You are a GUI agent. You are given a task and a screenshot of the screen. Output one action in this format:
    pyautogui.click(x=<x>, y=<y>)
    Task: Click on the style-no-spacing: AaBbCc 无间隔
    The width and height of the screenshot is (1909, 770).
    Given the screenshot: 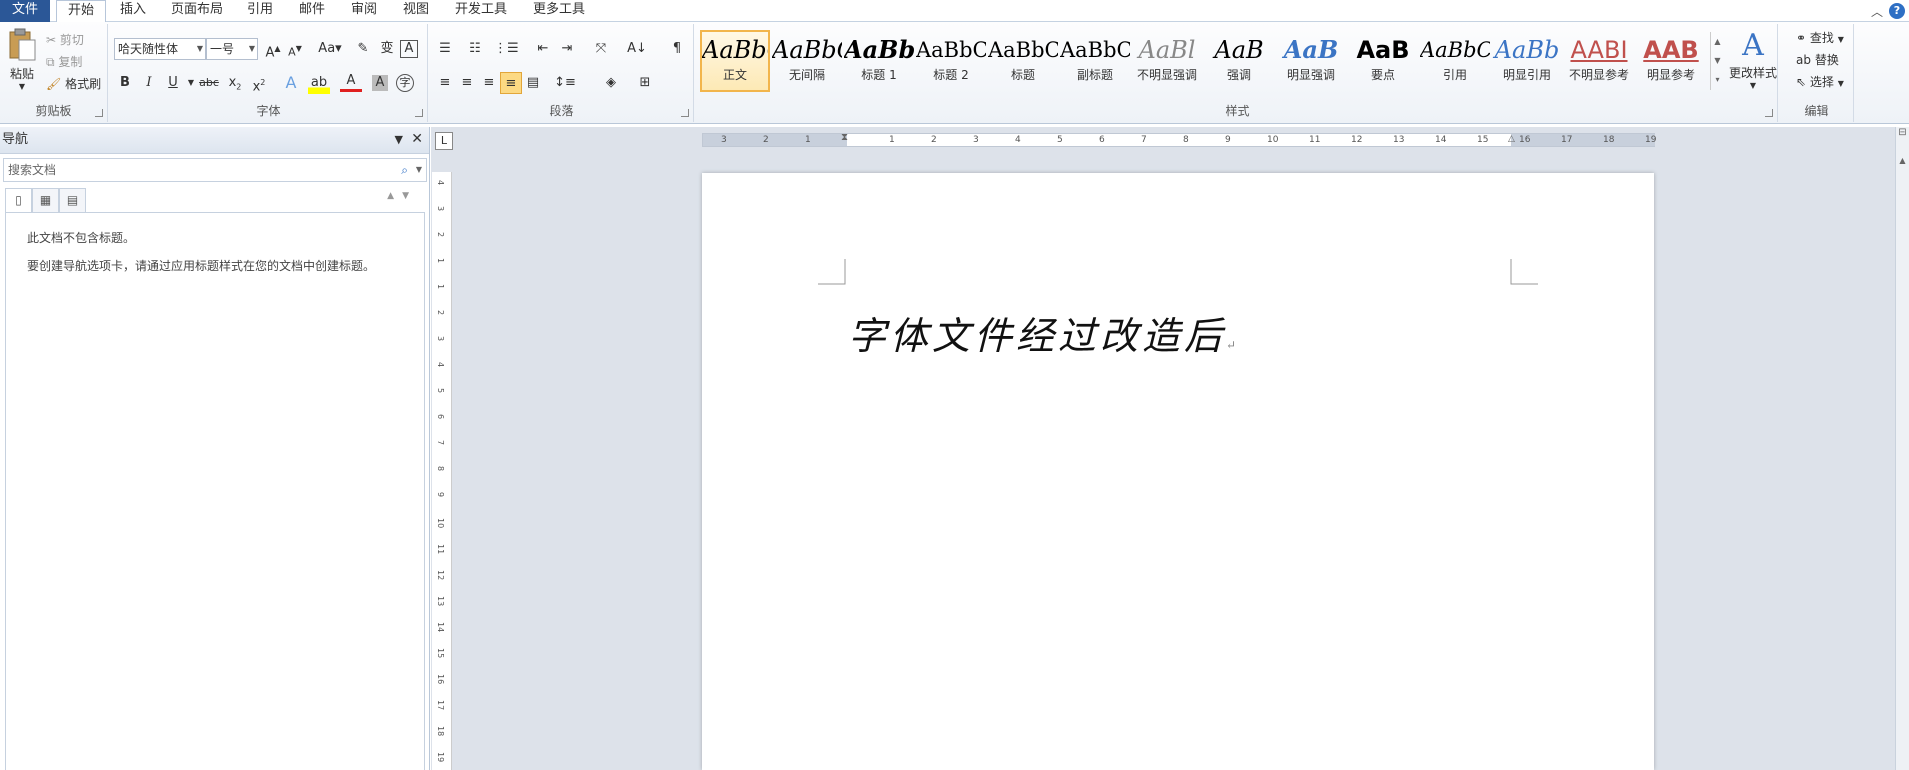 What is the action you would take?
    pyautogui.click(x=807, y=61)
    